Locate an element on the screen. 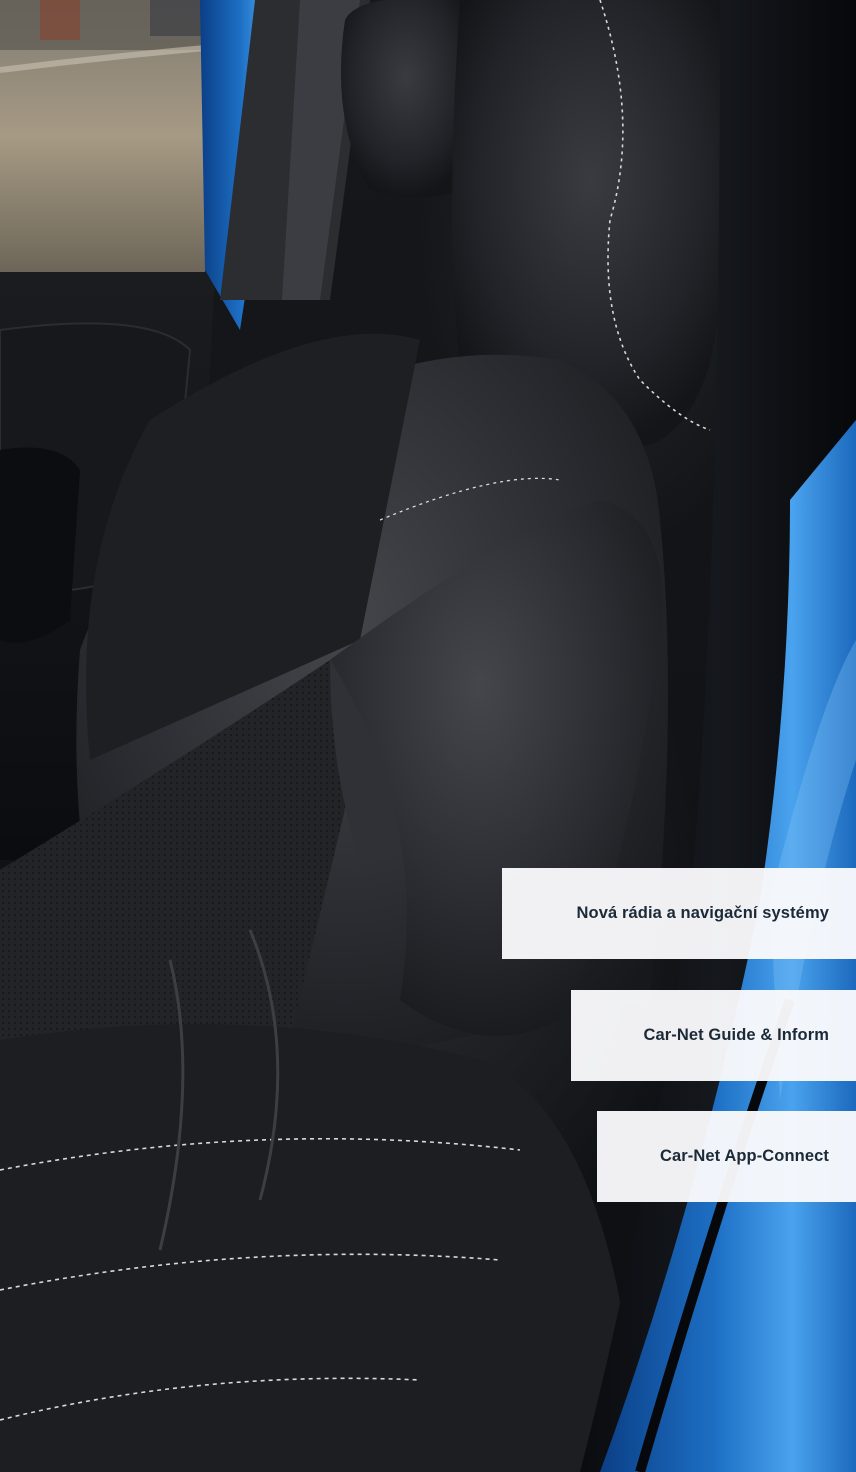  cta-label: Nová rádia a navigační systémy is located at coordinates (702, 913).